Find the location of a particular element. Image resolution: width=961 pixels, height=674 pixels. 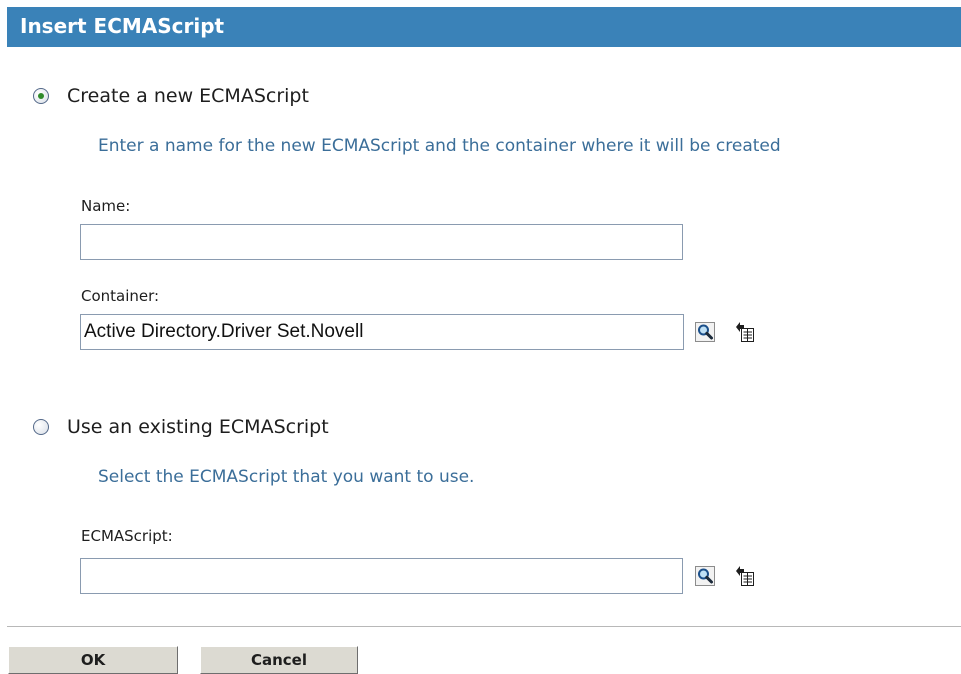

container-label: Container: is located at coordinates (120, 296).